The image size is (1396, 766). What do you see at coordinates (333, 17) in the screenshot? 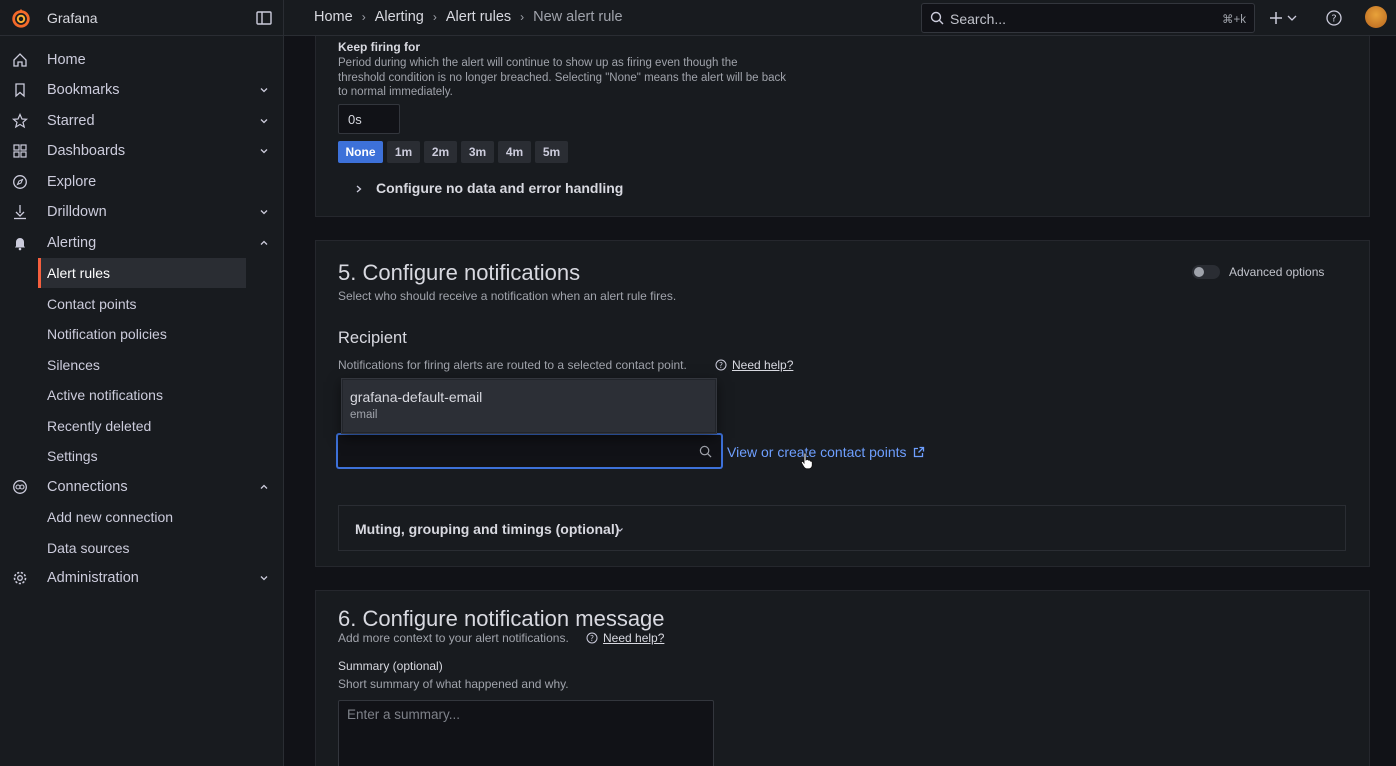
I see `breadcrumb-home: Home` at bounding box center [333, 17].